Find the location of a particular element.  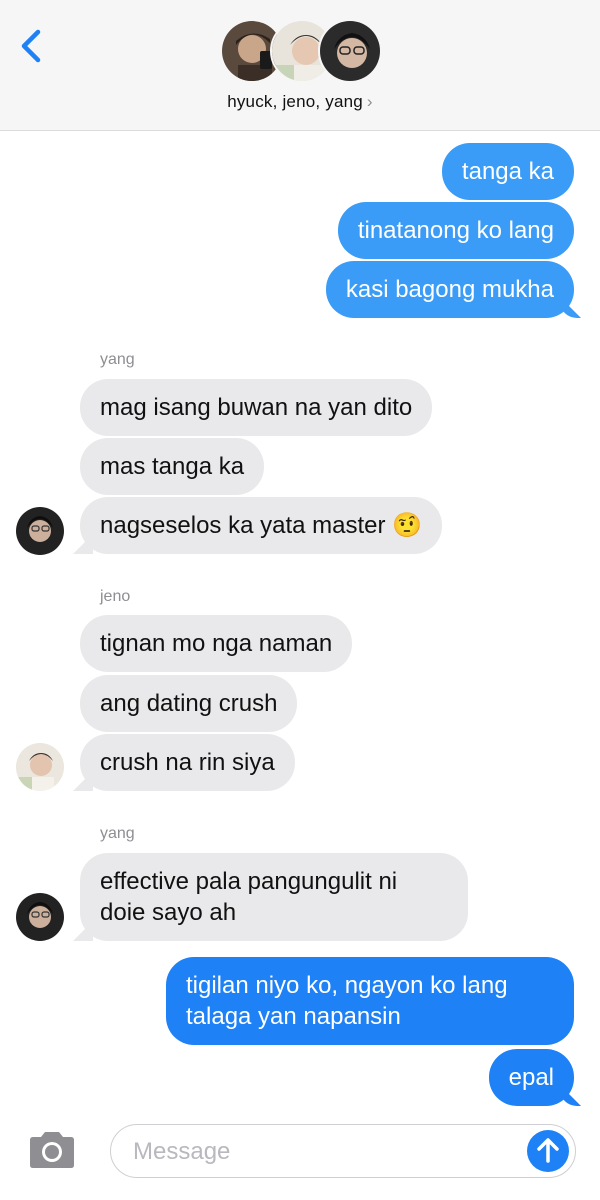

incoming-message: nagseselos ka yata master 🤨 is located at coordinates (261, 525).